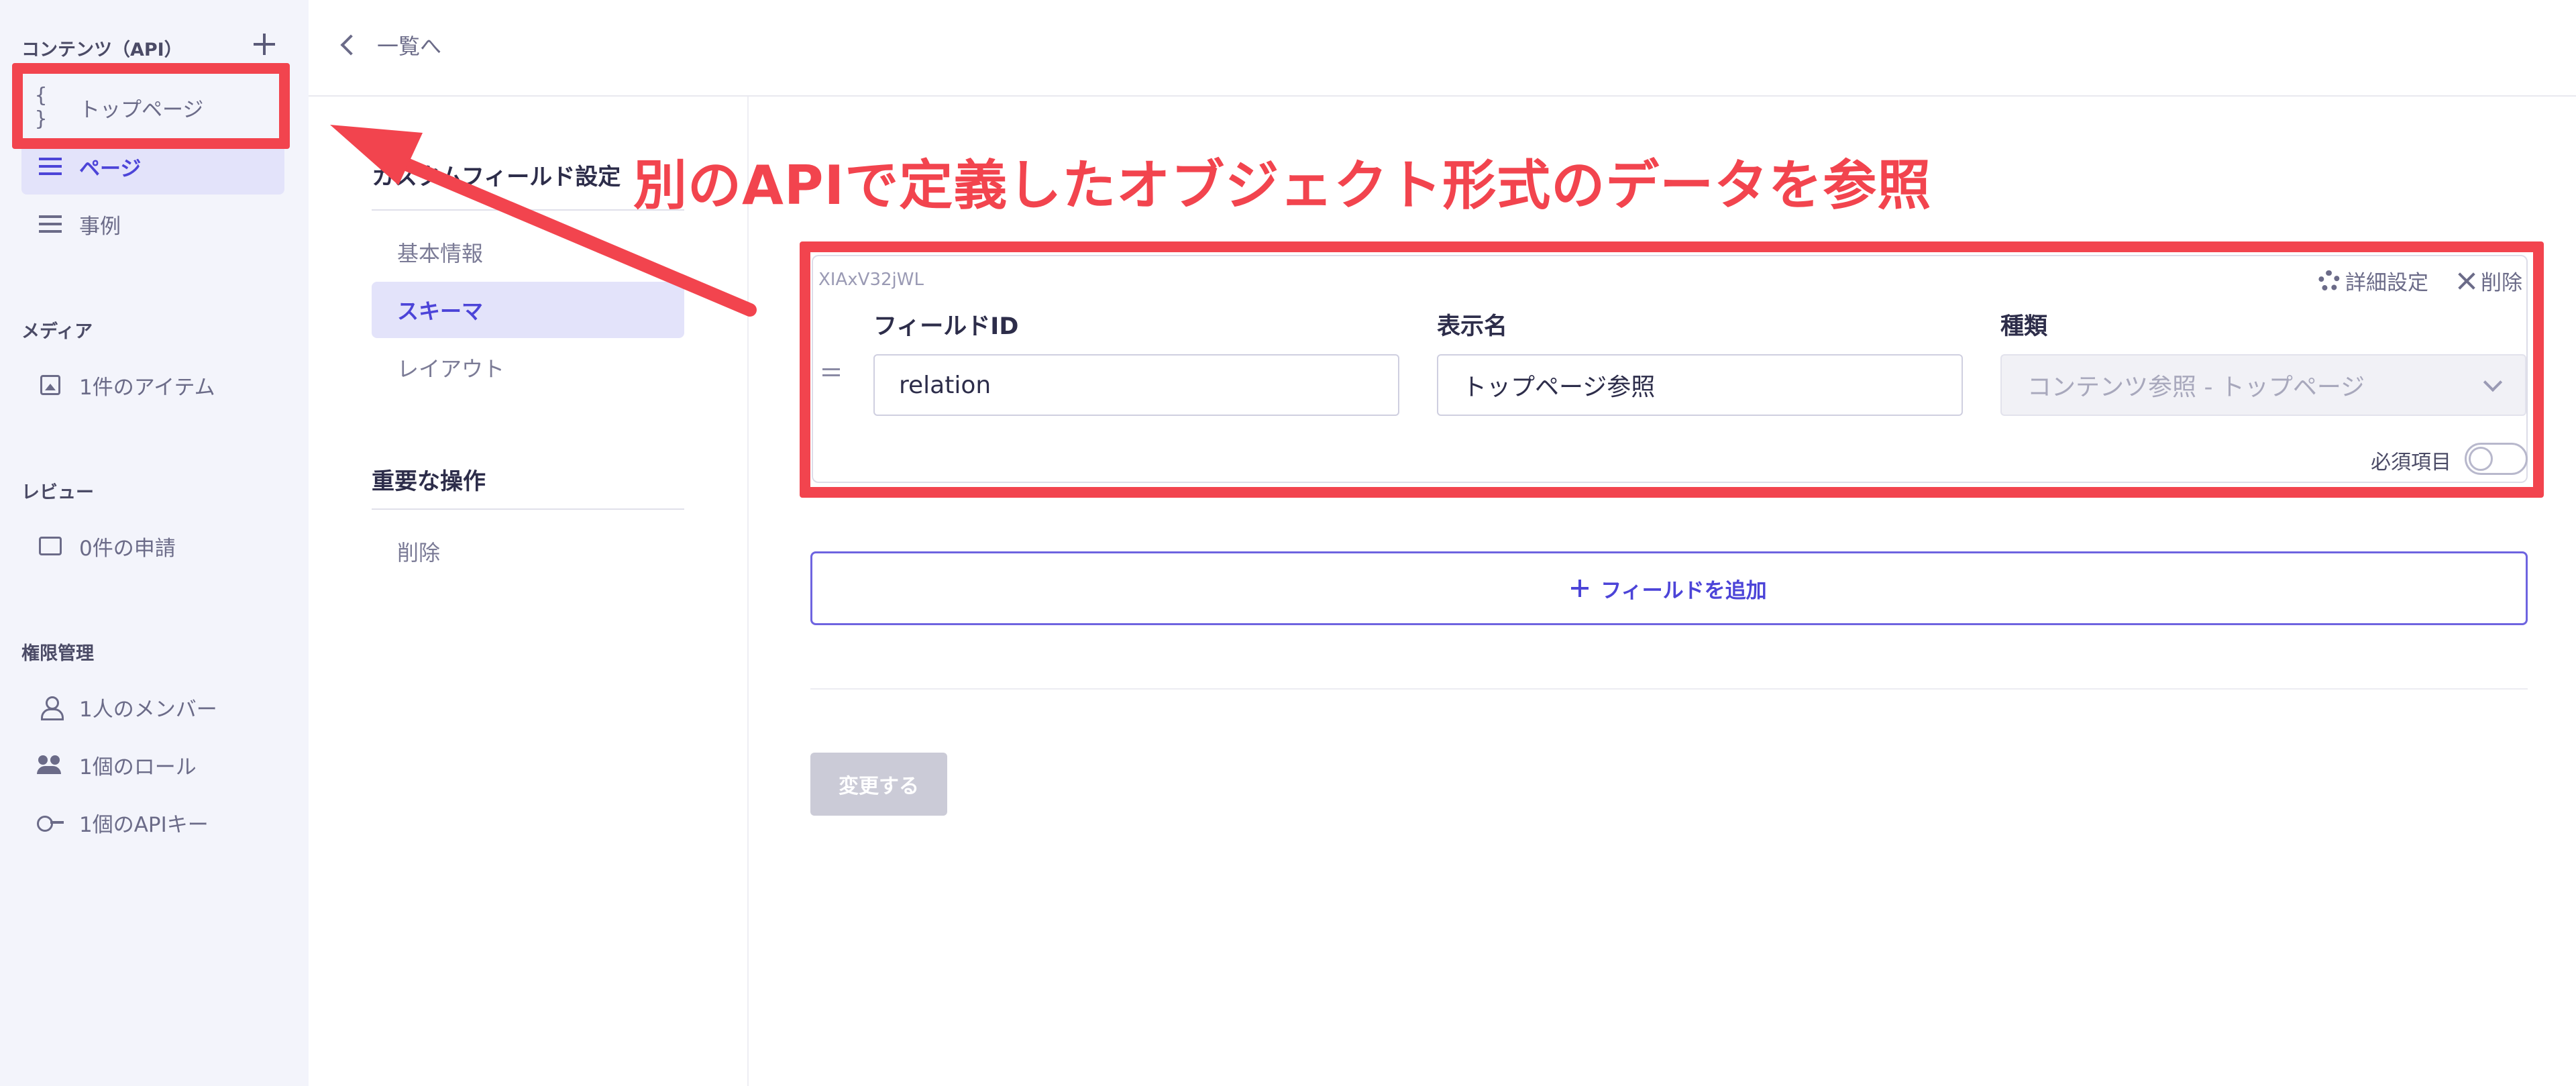 The width and height of the screenshot is (2576, 1086). What do you see at coordinates (57, 492) in the screenshot?
I see `review-section-header: レビュー` at bounding box center [57, 492].